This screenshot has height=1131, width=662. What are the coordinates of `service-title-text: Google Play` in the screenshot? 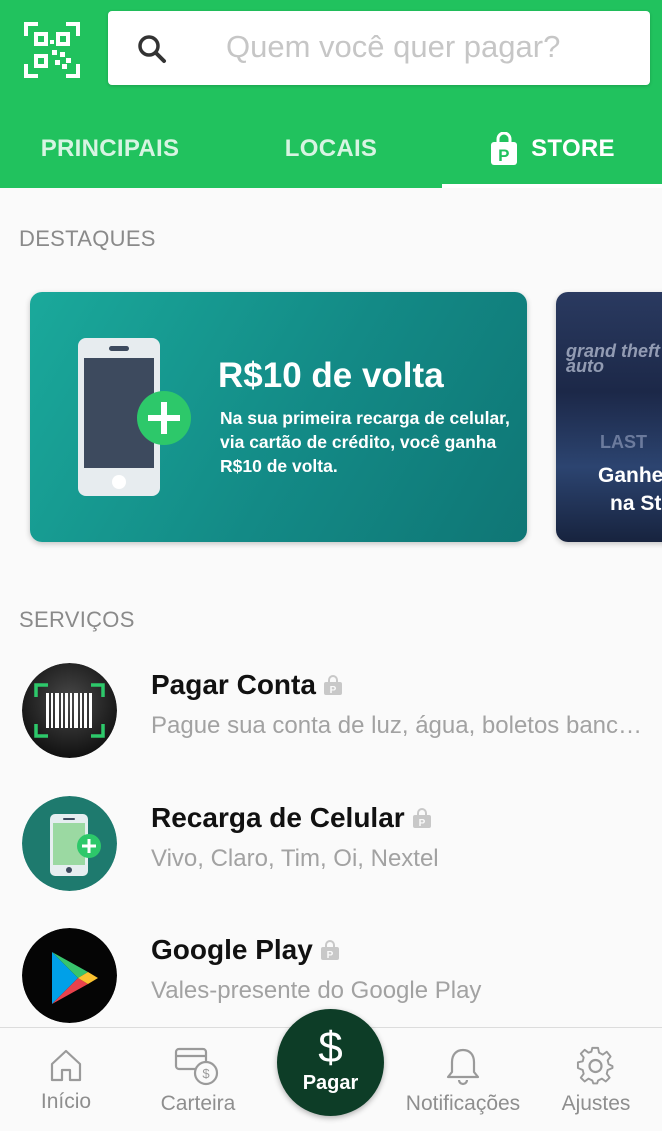 It's located at (232, 949).